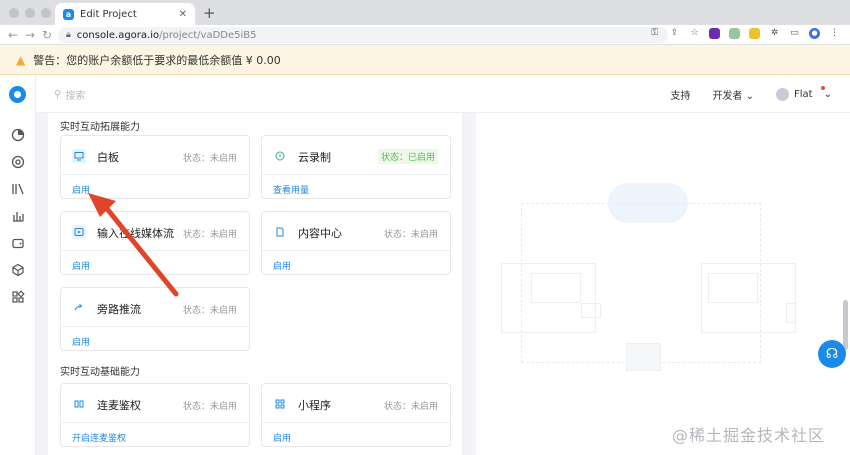  I want to click on share-arrow-icon, so click(79, 308).